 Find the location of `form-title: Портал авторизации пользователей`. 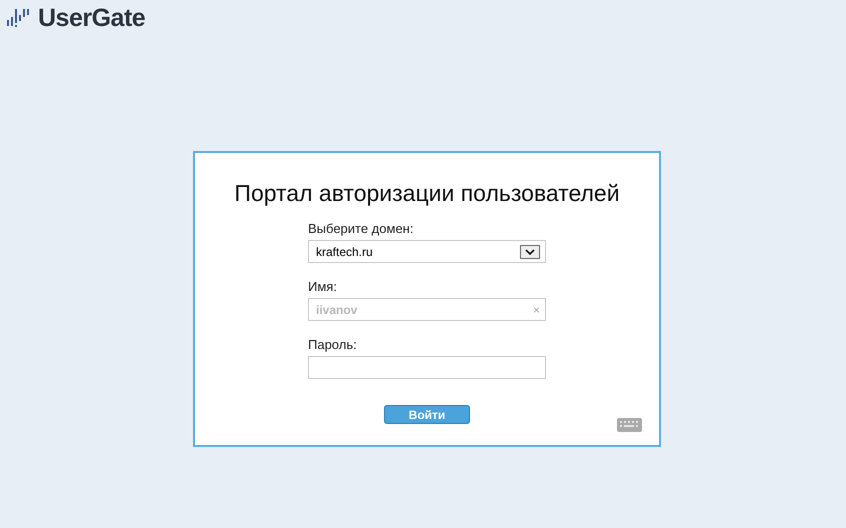

form-title: Портал авторизации пользователей is located at coordinates (427, 193).